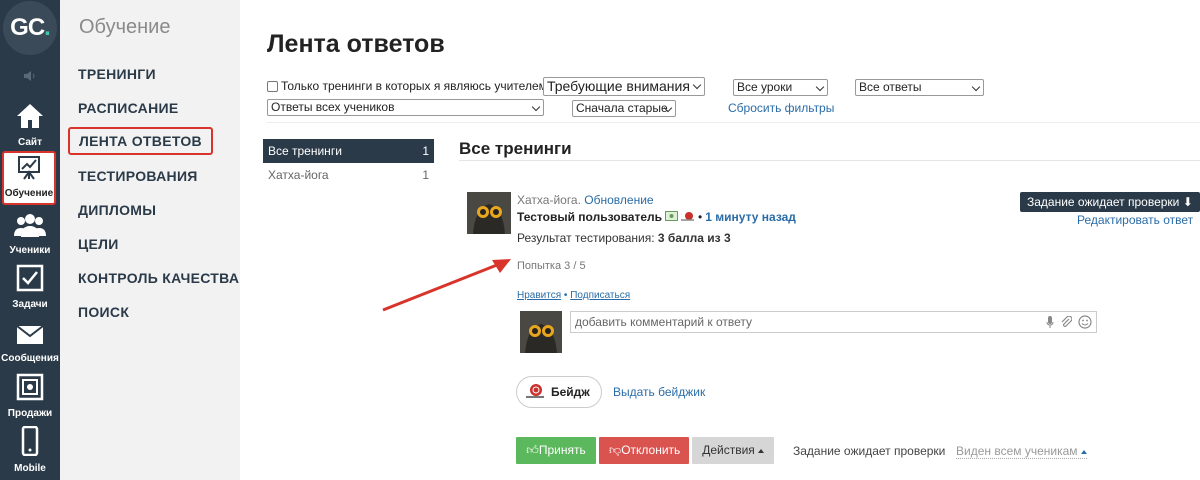 This screenshot has height=480, width=1200. What do you see at coordinates (515, 148) in the screenshot?
I see `section-title: Все тренинги` at bounding box center [515, 148].